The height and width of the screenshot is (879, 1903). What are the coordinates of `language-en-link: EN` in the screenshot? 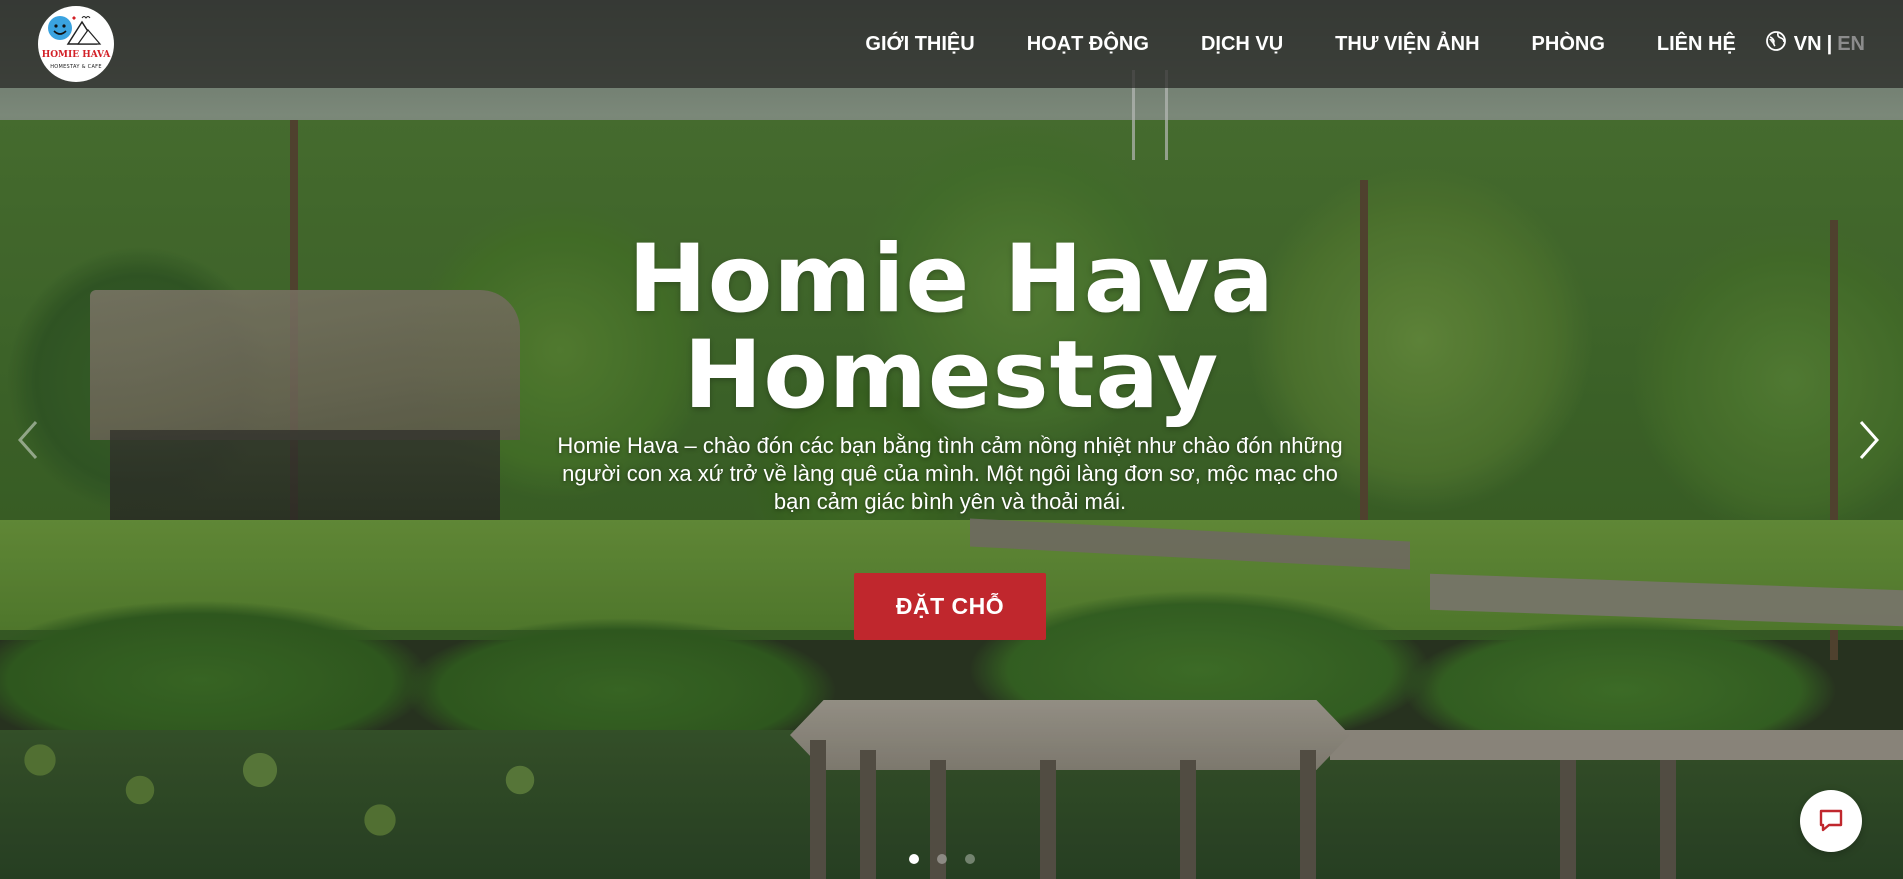 It's located at (1851, 44).